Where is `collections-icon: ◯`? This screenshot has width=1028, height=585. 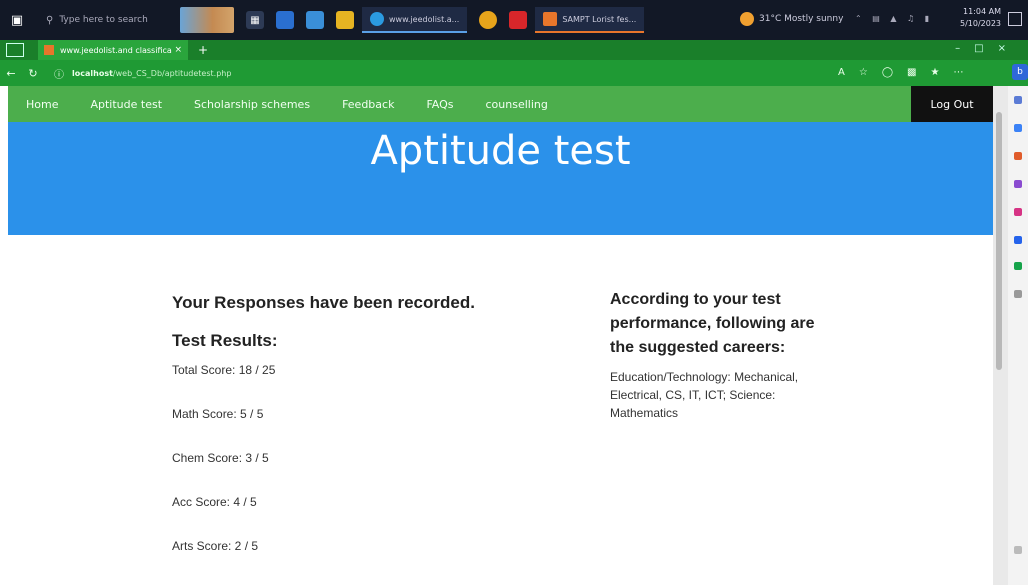
collections-icon: ◯ is located at coordinates (887, 72).